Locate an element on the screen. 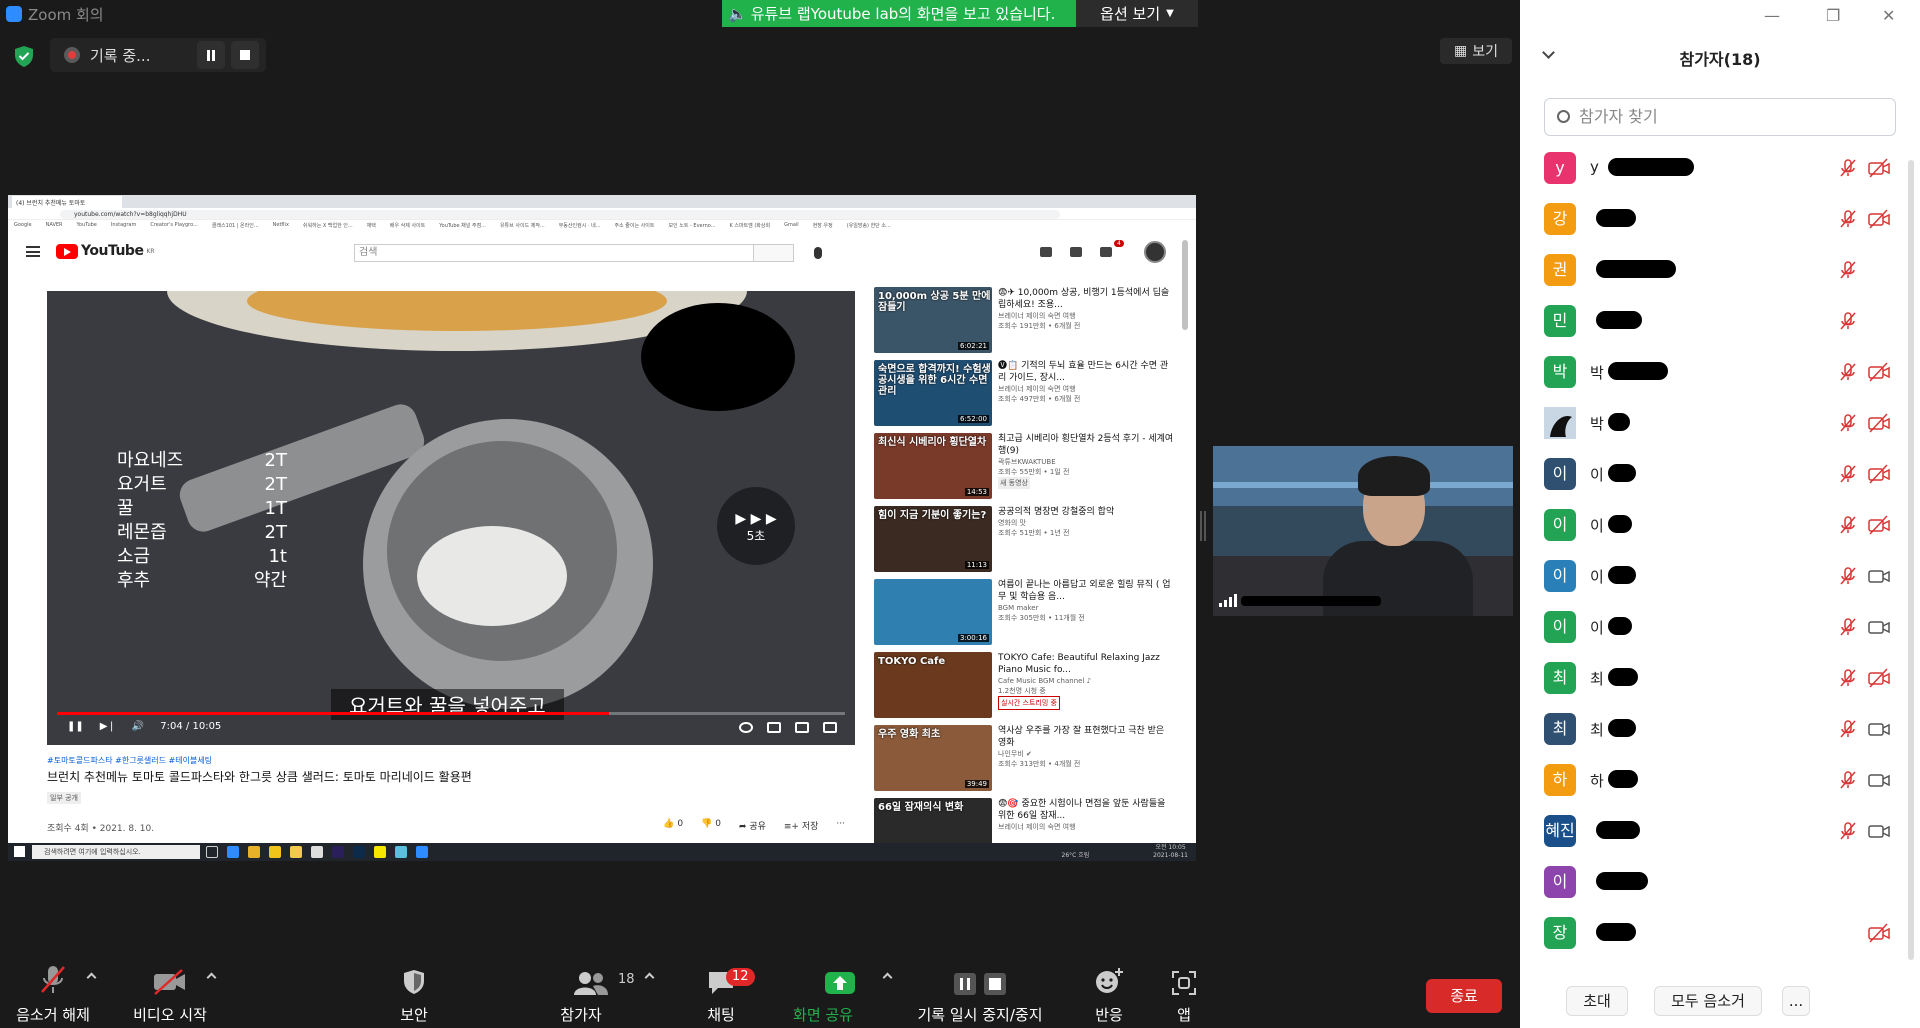 Image resolution: width=1920 pixels, height=1028 pixels. bookmark-item: Google is located at coordinates (23, 225).